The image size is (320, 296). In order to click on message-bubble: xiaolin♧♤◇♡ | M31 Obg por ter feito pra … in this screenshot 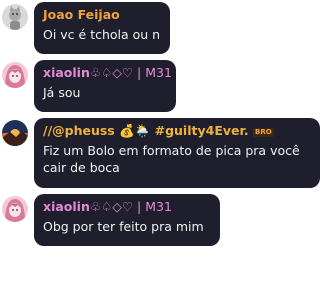, I will do `click(127, 220)`.